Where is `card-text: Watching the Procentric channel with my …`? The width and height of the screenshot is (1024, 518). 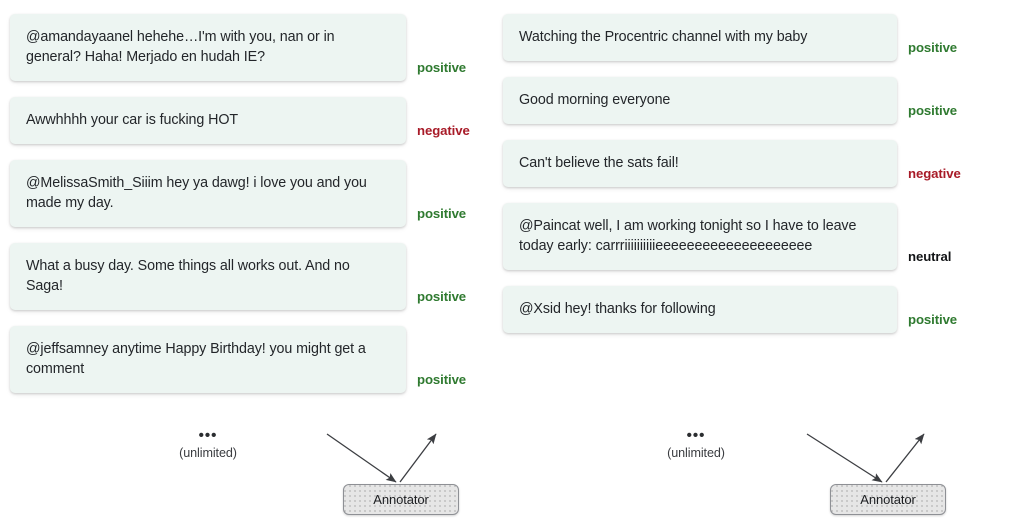 card-text: Watching the Procentric channel with my … is located at coordinates (663, 37).